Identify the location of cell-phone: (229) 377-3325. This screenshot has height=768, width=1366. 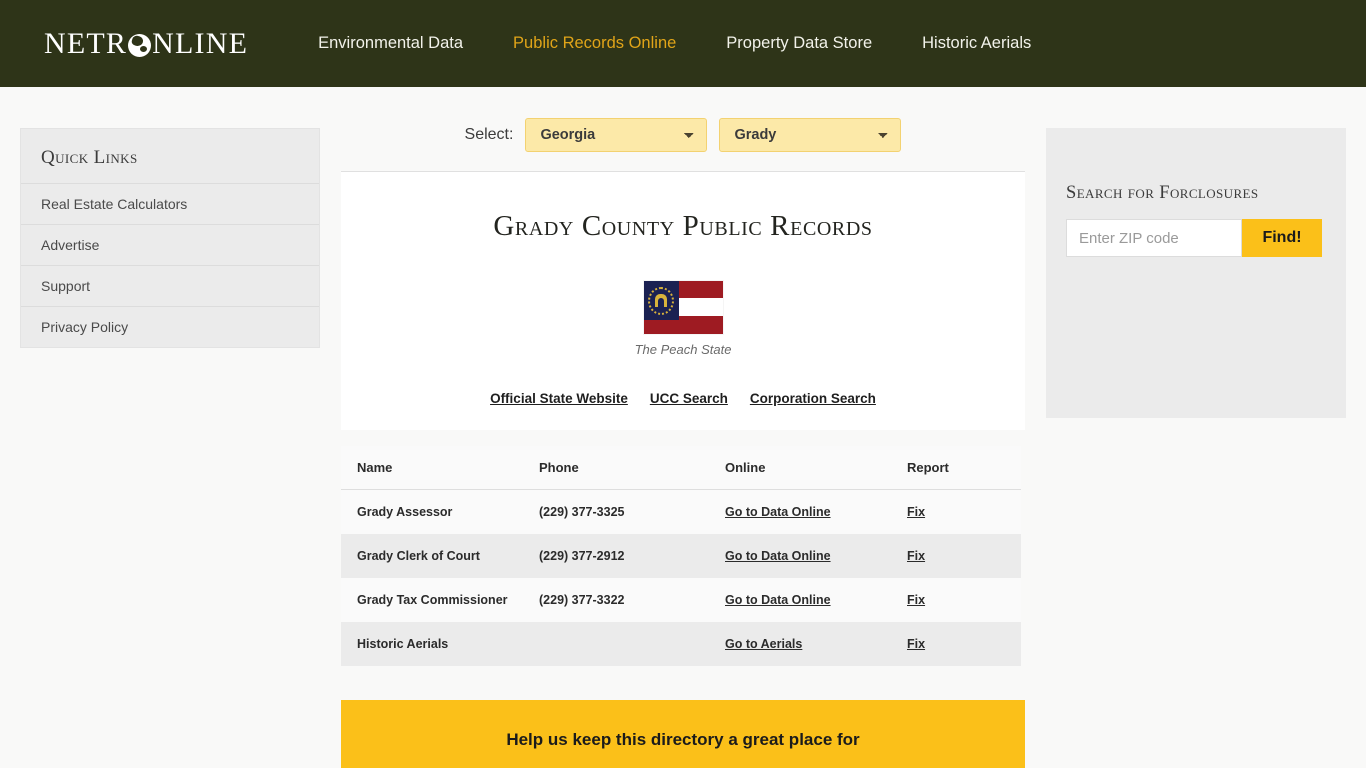
(616, 511).